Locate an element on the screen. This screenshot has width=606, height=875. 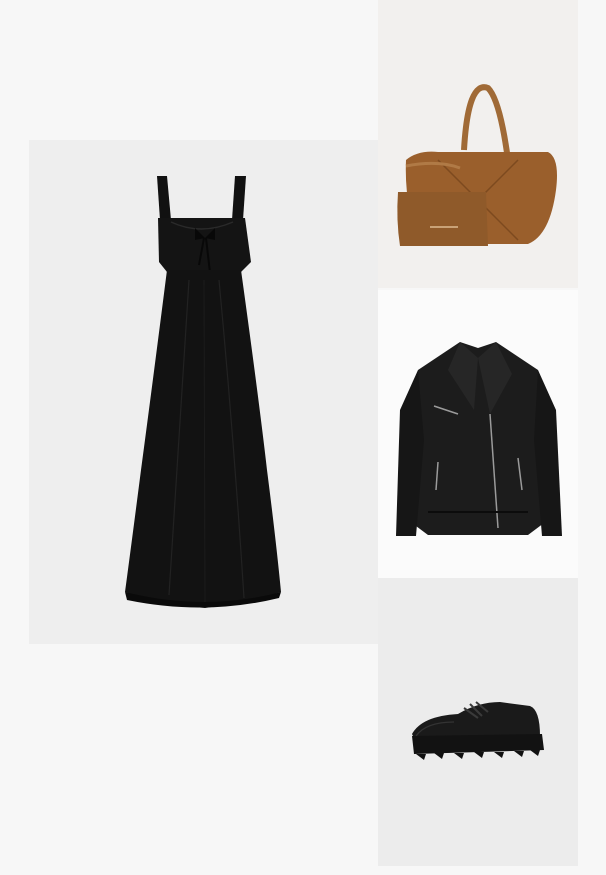
leather-jacket-product-tile is located at coordinates (478, 434).